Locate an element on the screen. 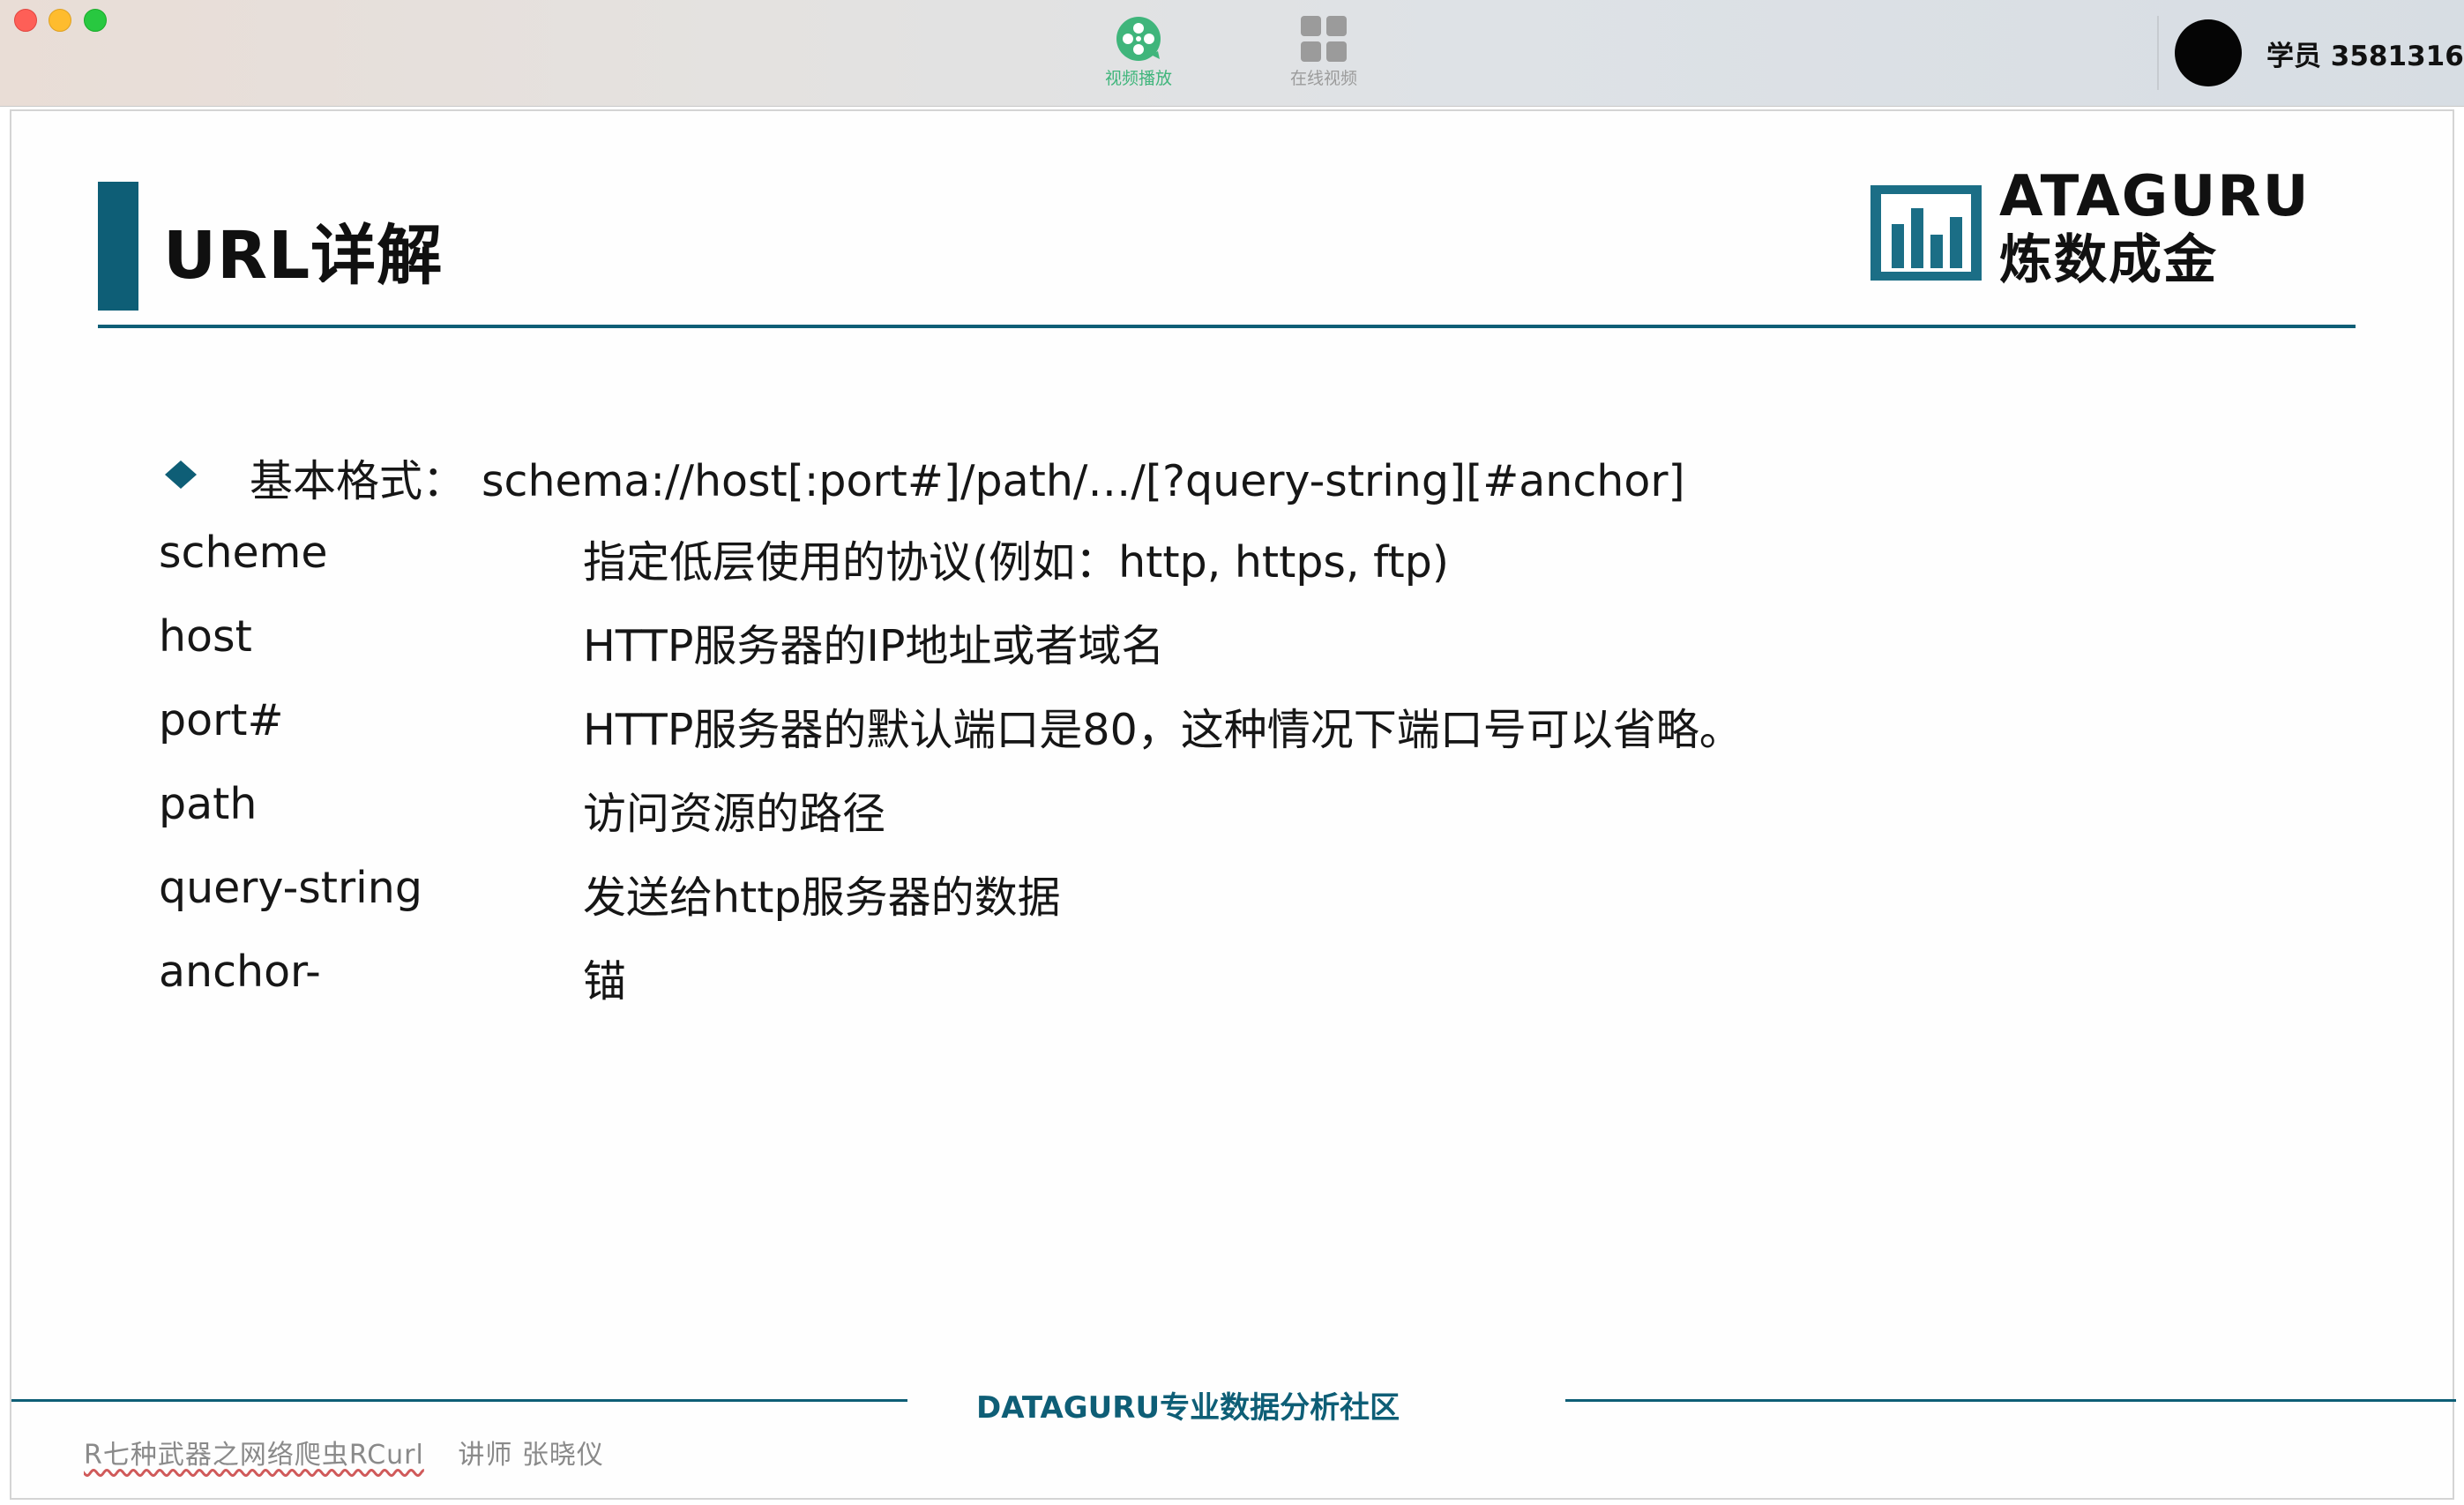 This screenshot has height=1505, width=2464. grid-icon is located at coordinates (1324, 39).